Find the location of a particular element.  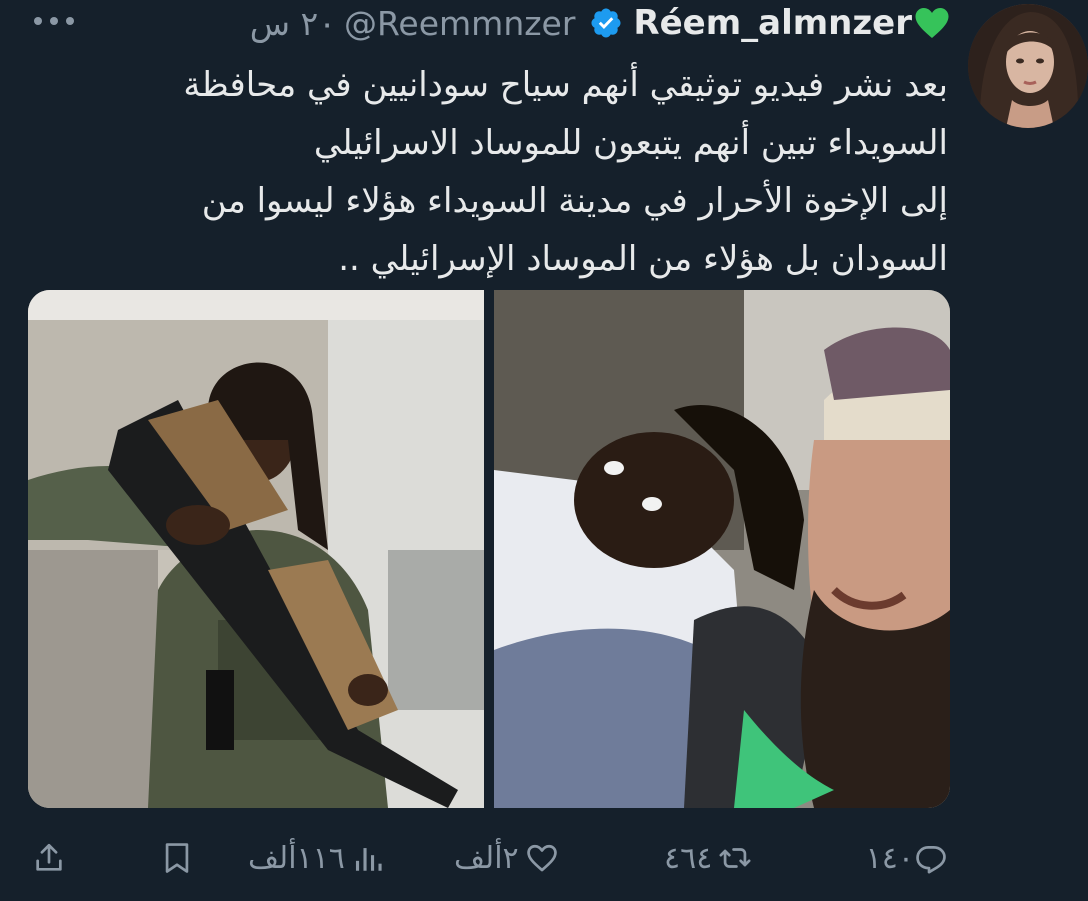

like-button: ٢ألف is located at coordinates (506, 858).